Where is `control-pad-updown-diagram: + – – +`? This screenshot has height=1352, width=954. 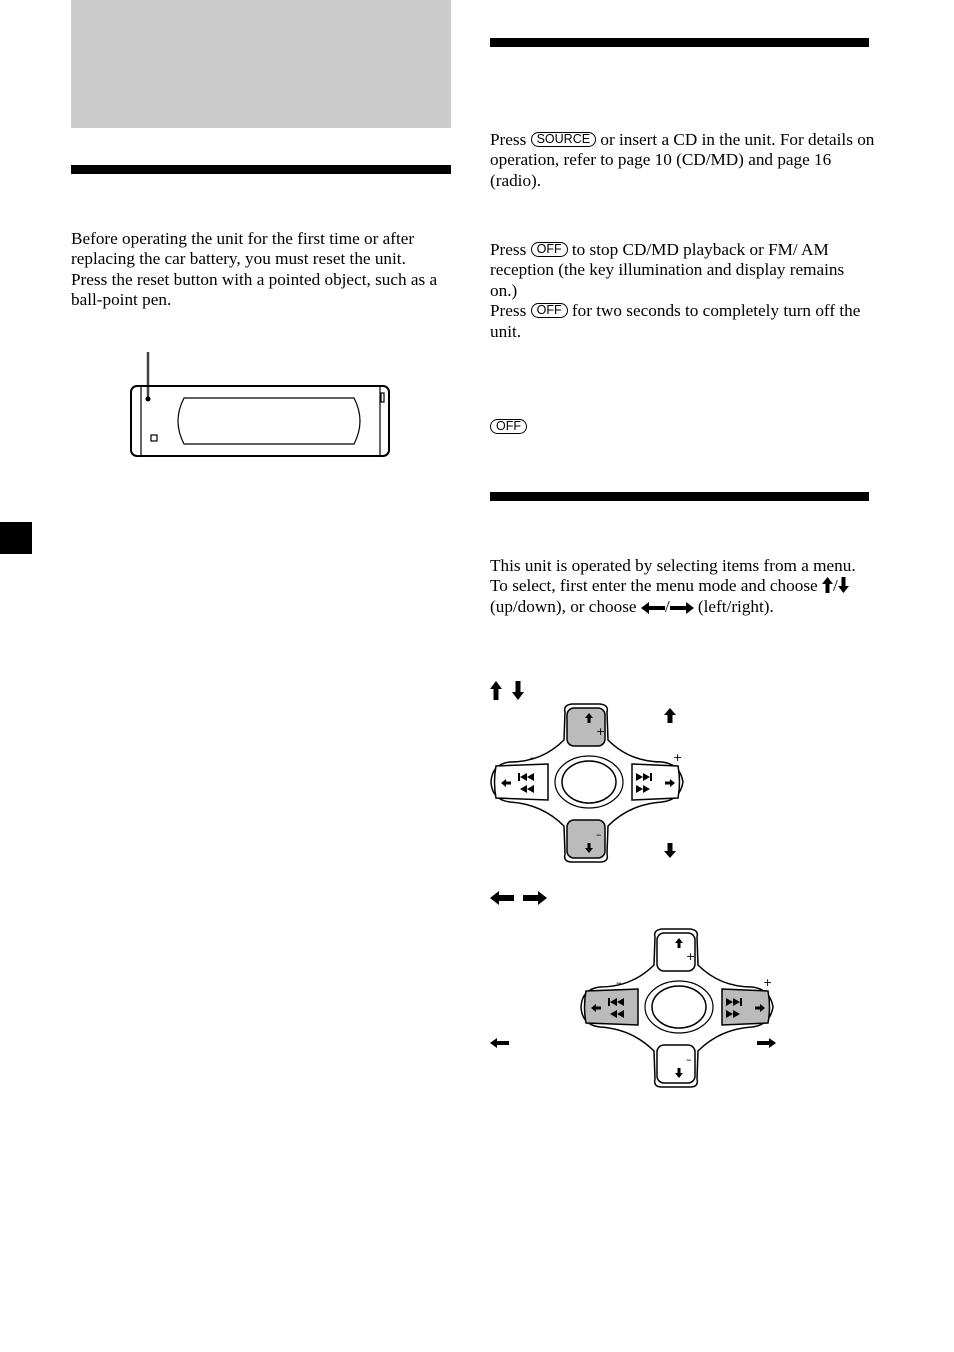
control-pad-updown-diagram: + – – + is located at coordinates (587, 783).